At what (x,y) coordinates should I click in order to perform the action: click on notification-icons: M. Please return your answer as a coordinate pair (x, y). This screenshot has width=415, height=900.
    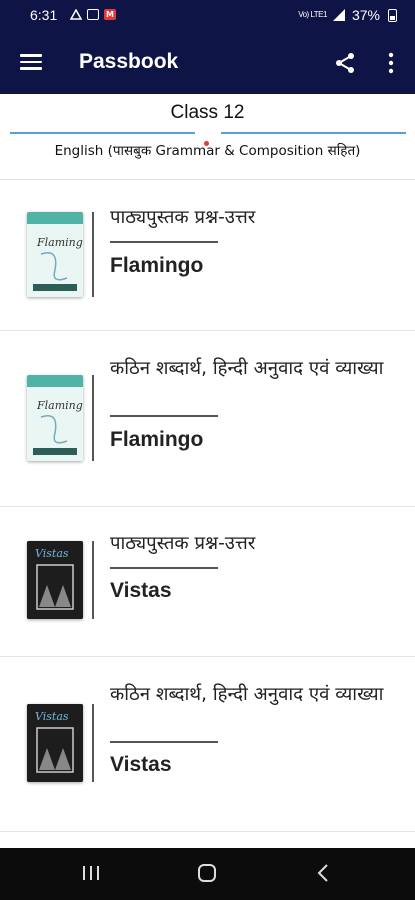
    Looking at the image, I should click on (93, 14).